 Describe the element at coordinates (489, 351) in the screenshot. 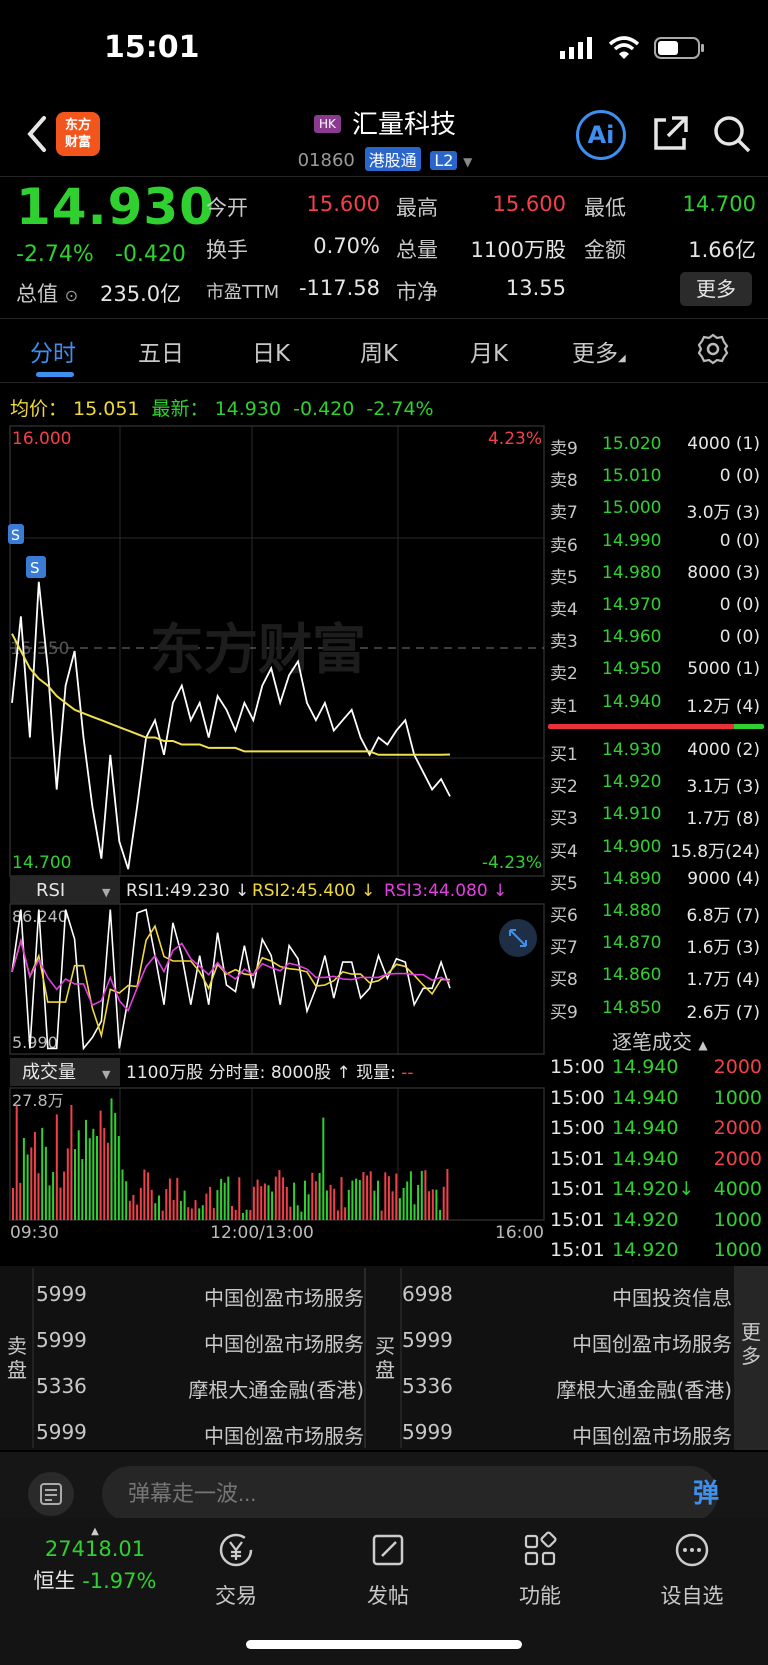

I see `tab-monthly: 月K` at that location.